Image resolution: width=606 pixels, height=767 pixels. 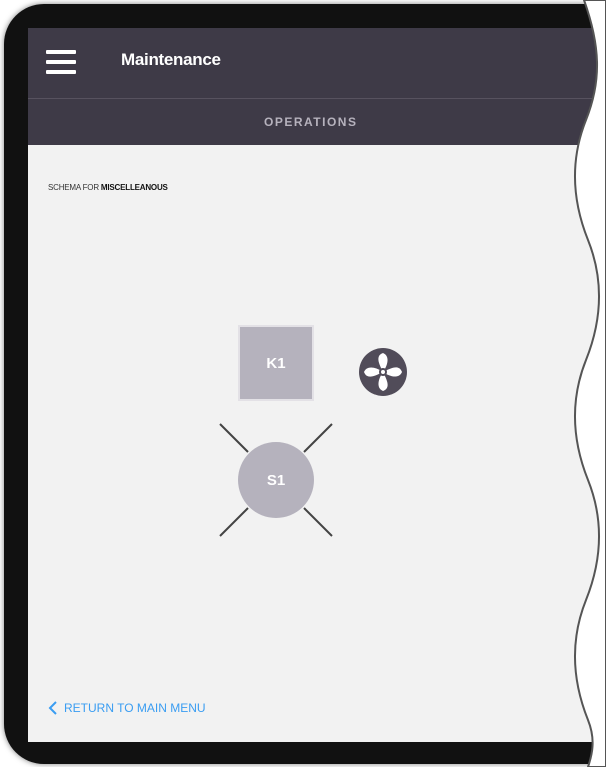 What do you see at coordinates (135, 708) in the screenshot?
I see `return-link-label: RETURN TO MAIN MENU` at bounding box center [135, 708].